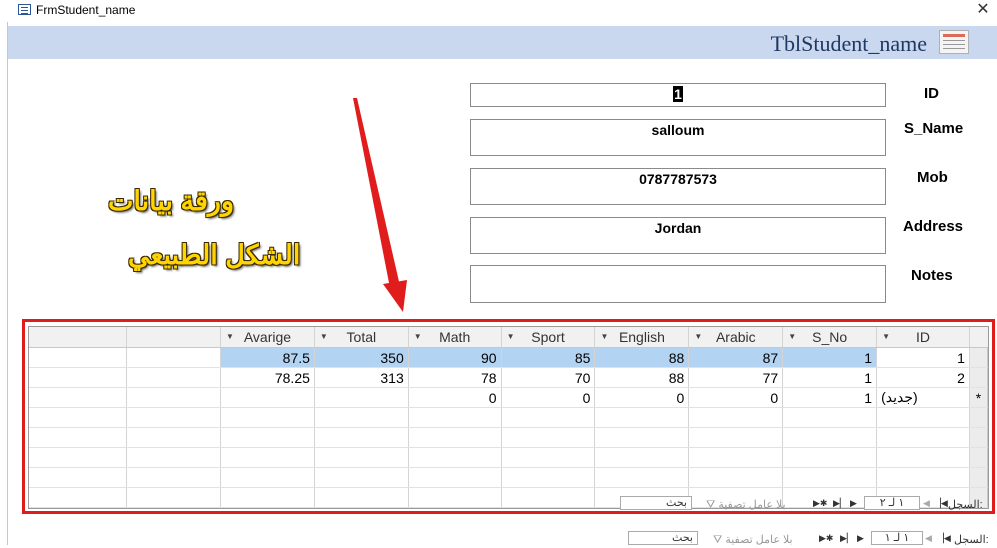  Describe the element at coordinates (548, 357) in the screenshot. I see `grid-cell: 85` at that location.